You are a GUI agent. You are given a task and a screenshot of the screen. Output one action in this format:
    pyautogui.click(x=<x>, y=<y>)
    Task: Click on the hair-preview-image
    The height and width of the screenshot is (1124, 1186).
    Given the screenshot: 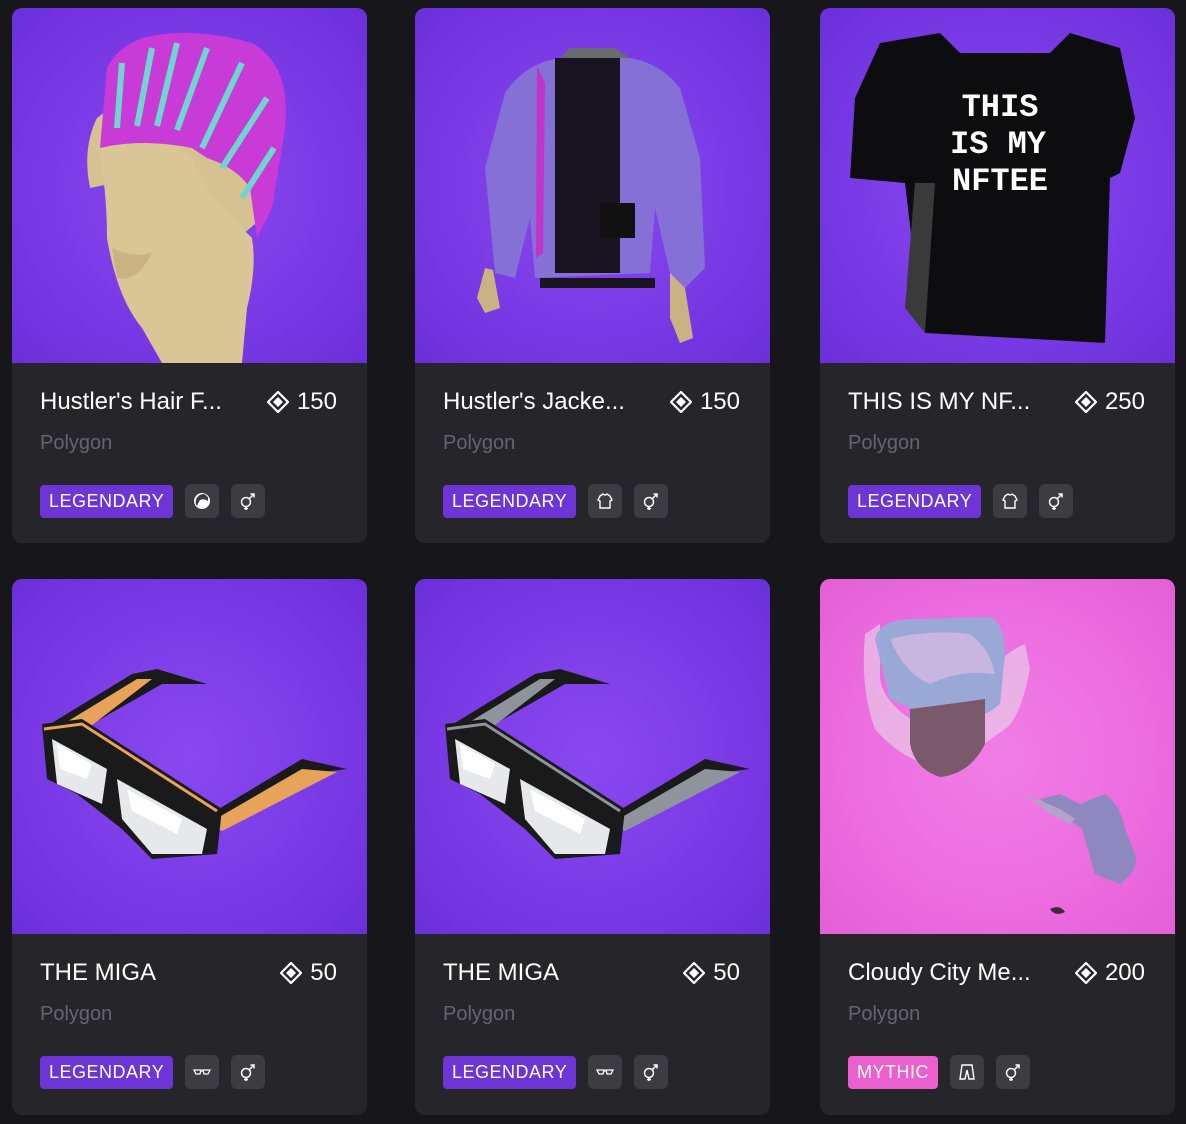 What is the action you would take?
    pyautogui.click(x=186, y=198)
    